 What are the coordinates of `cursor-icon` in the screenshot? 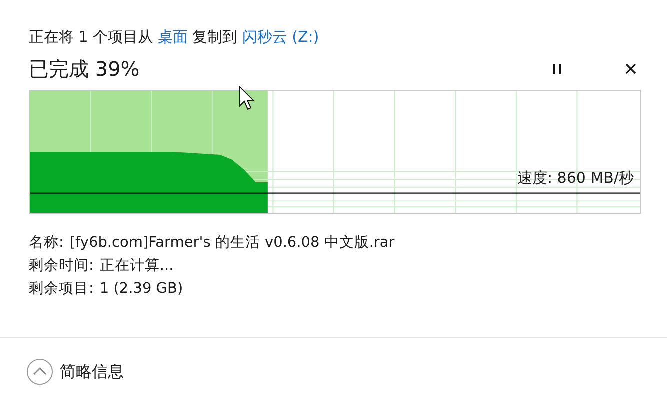 It's located at (248, 99).